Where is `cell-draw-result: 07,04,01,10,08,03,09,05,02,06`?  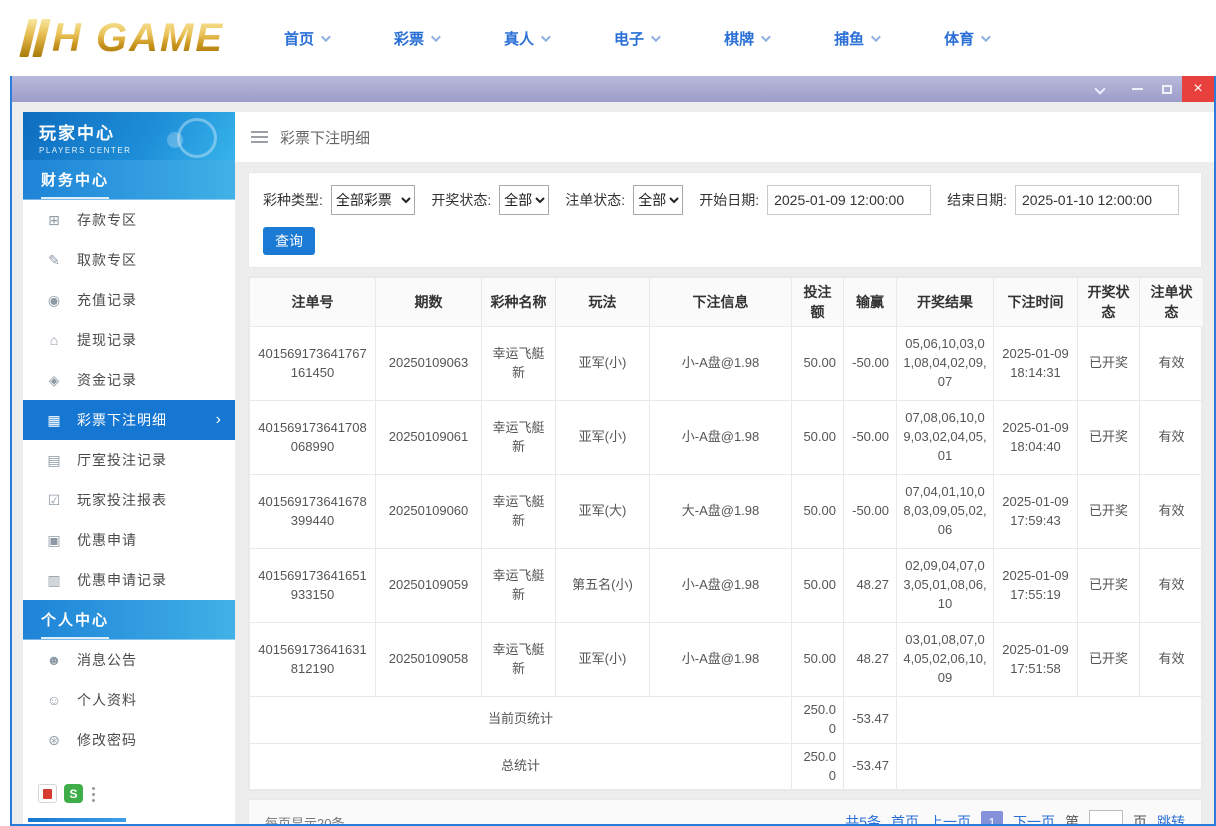 cell-draw-result: 07,04,01,10,08,03,09,05,02,06 is located at coordinates (945, 511).